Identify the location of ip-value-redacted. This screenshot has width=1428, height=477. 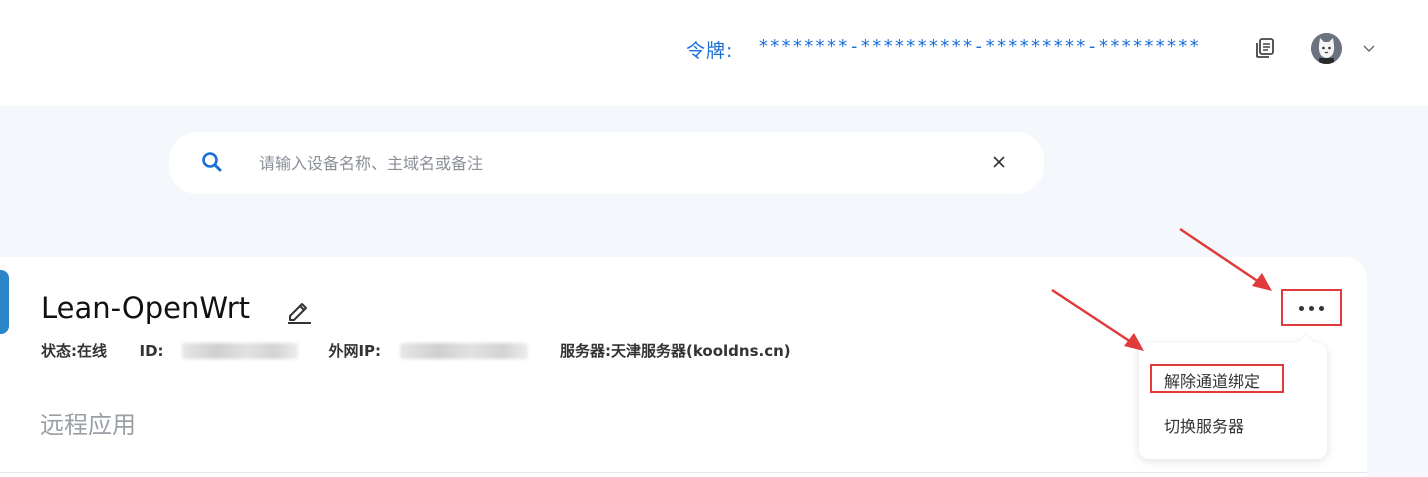
(463, 350).